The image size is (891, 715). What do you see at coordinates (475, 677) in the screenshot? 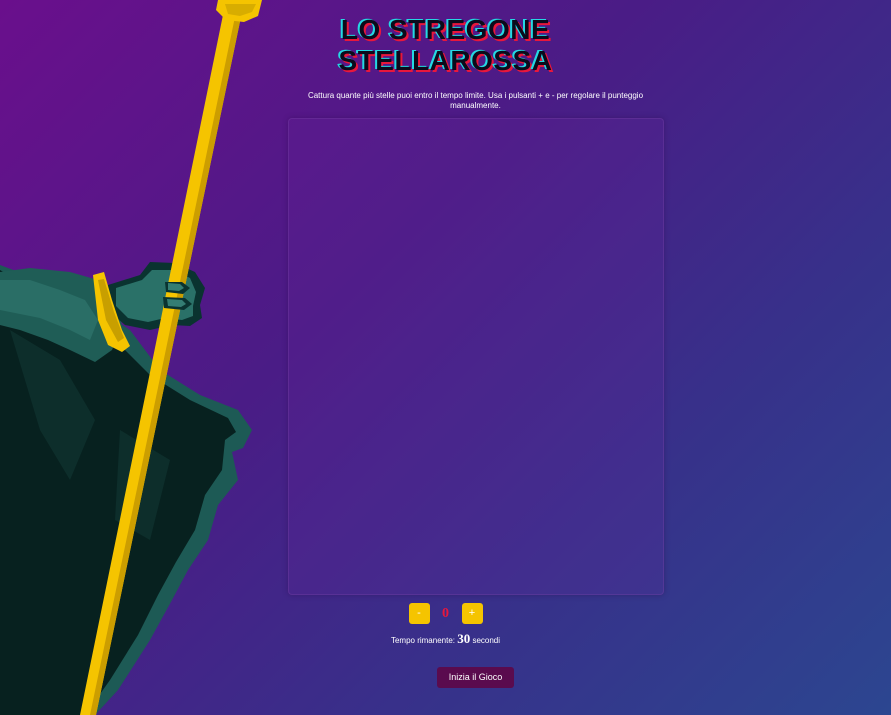
I see `start-game-button: Inizia il Gioco` at bounding box center [475, 677].